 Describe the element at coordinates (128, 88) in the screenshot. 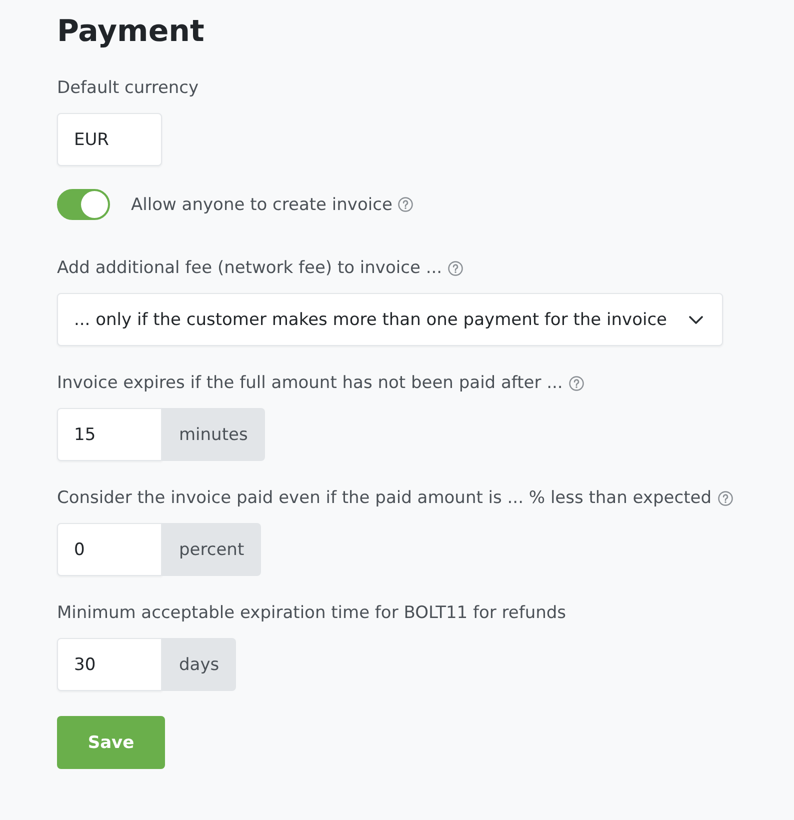

I see `field-label: Default currency` at that location.